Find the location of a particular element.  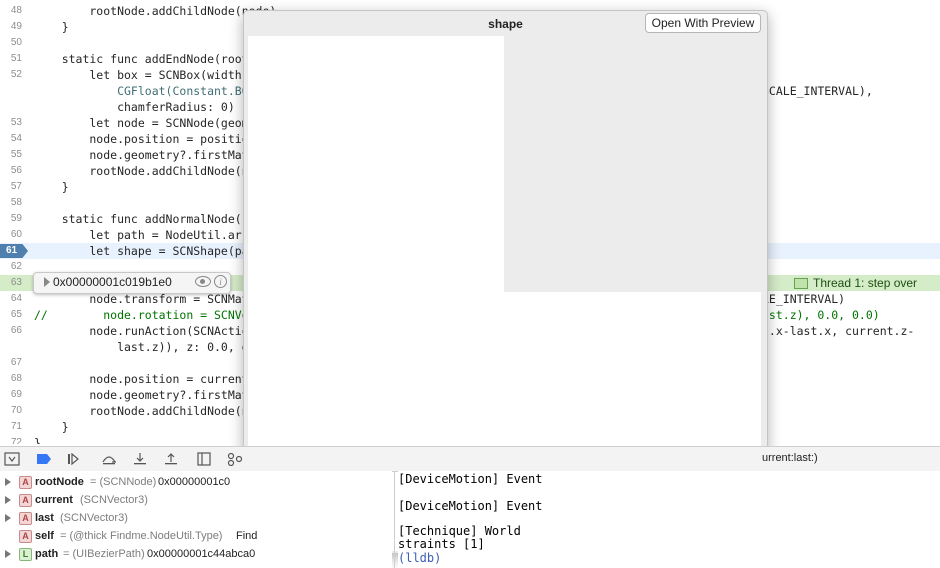

console-text: DeviceMotion] Event is located at coordinates (474, 506).